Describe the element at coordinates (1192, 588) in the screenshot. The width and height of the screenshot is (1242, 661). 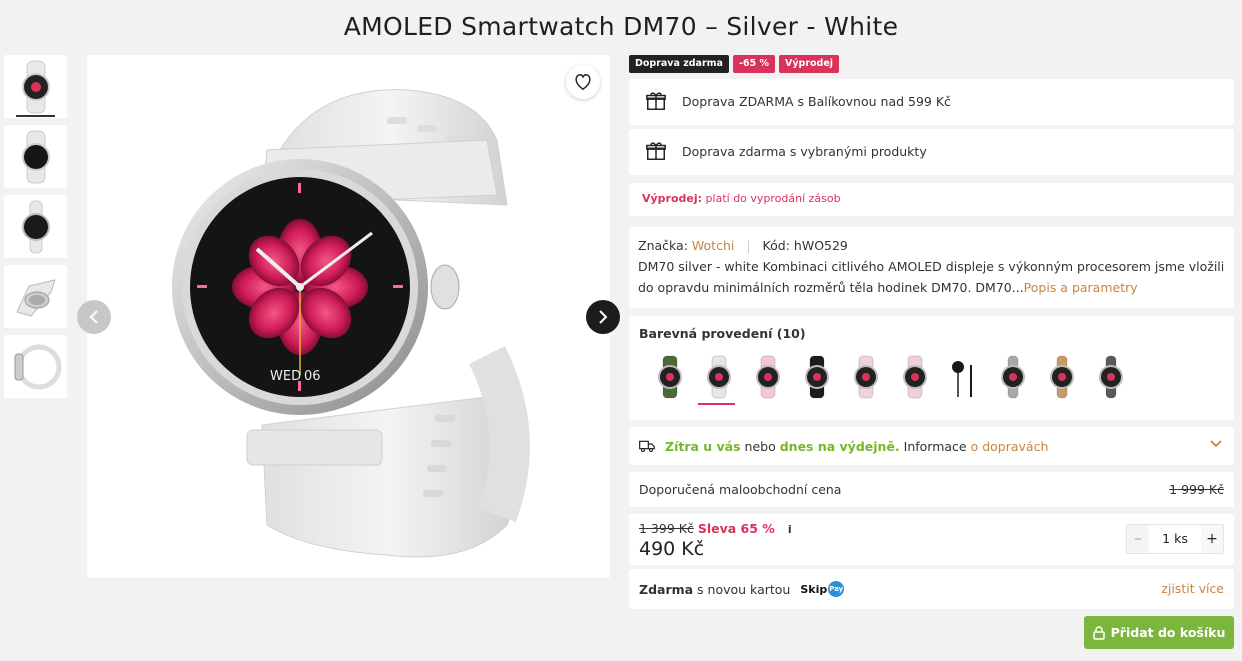
I see `skippay-more-link: zjistit více` at that location.